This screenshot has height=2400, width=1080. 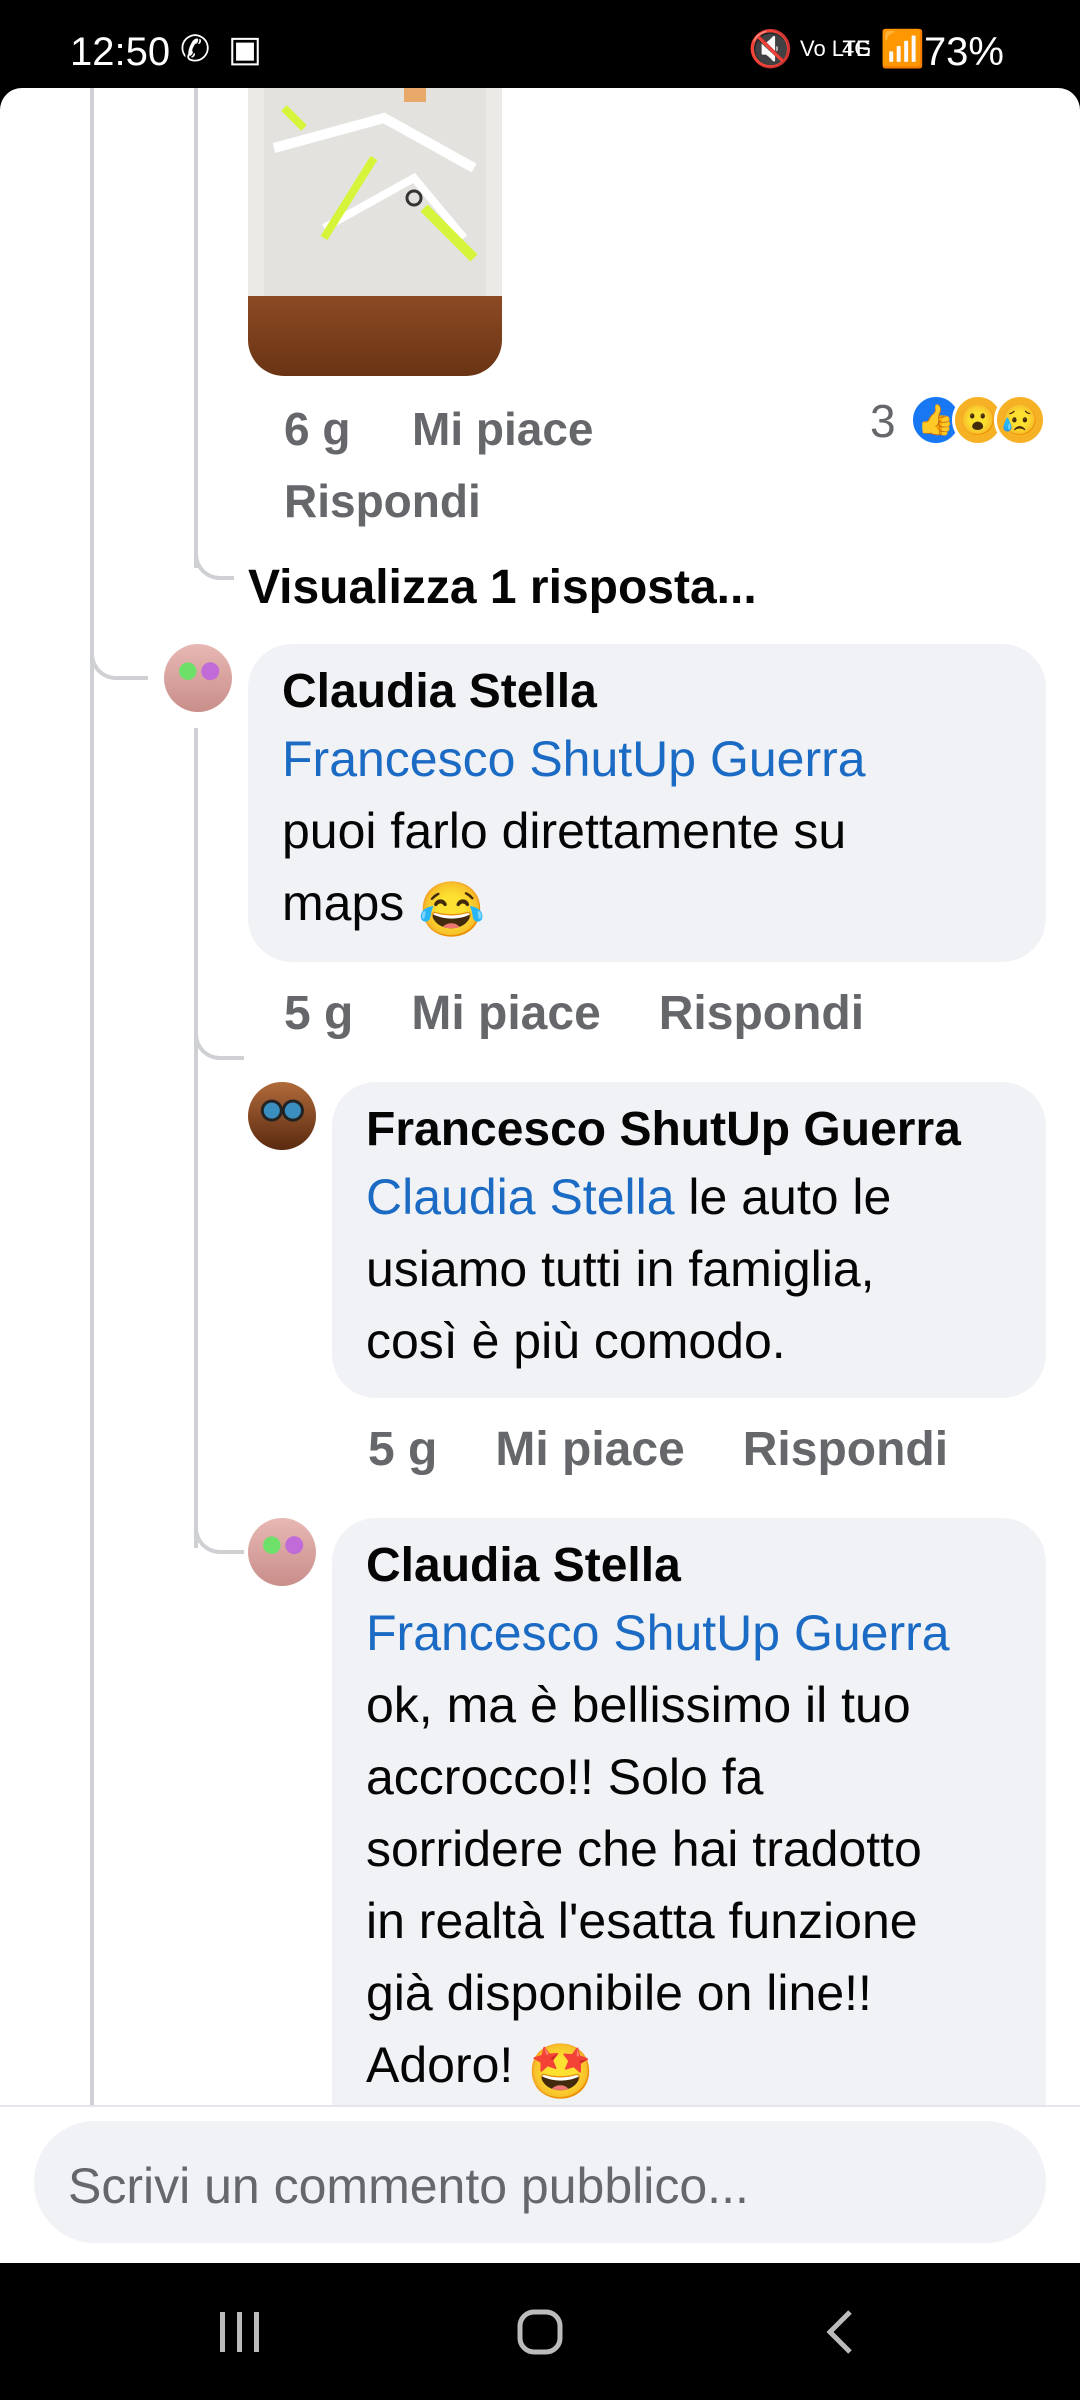 What do you see at coordinates (576, 1341) in the screenshot?
I see `comment-line: così è più comodo.` at bounding box center [576, 1341].